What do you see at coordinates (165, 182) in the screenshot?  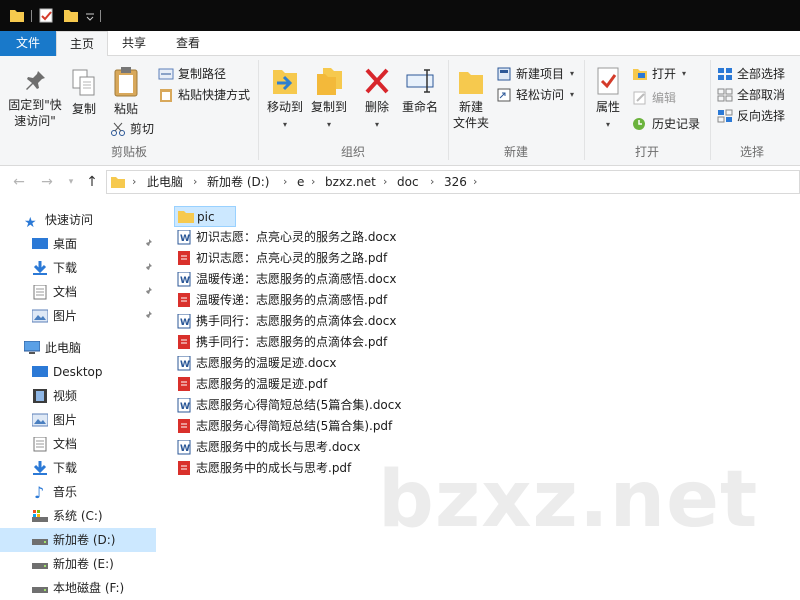 I see `breadcrumb-item: 此电脑` at bounding box center [165, 182].